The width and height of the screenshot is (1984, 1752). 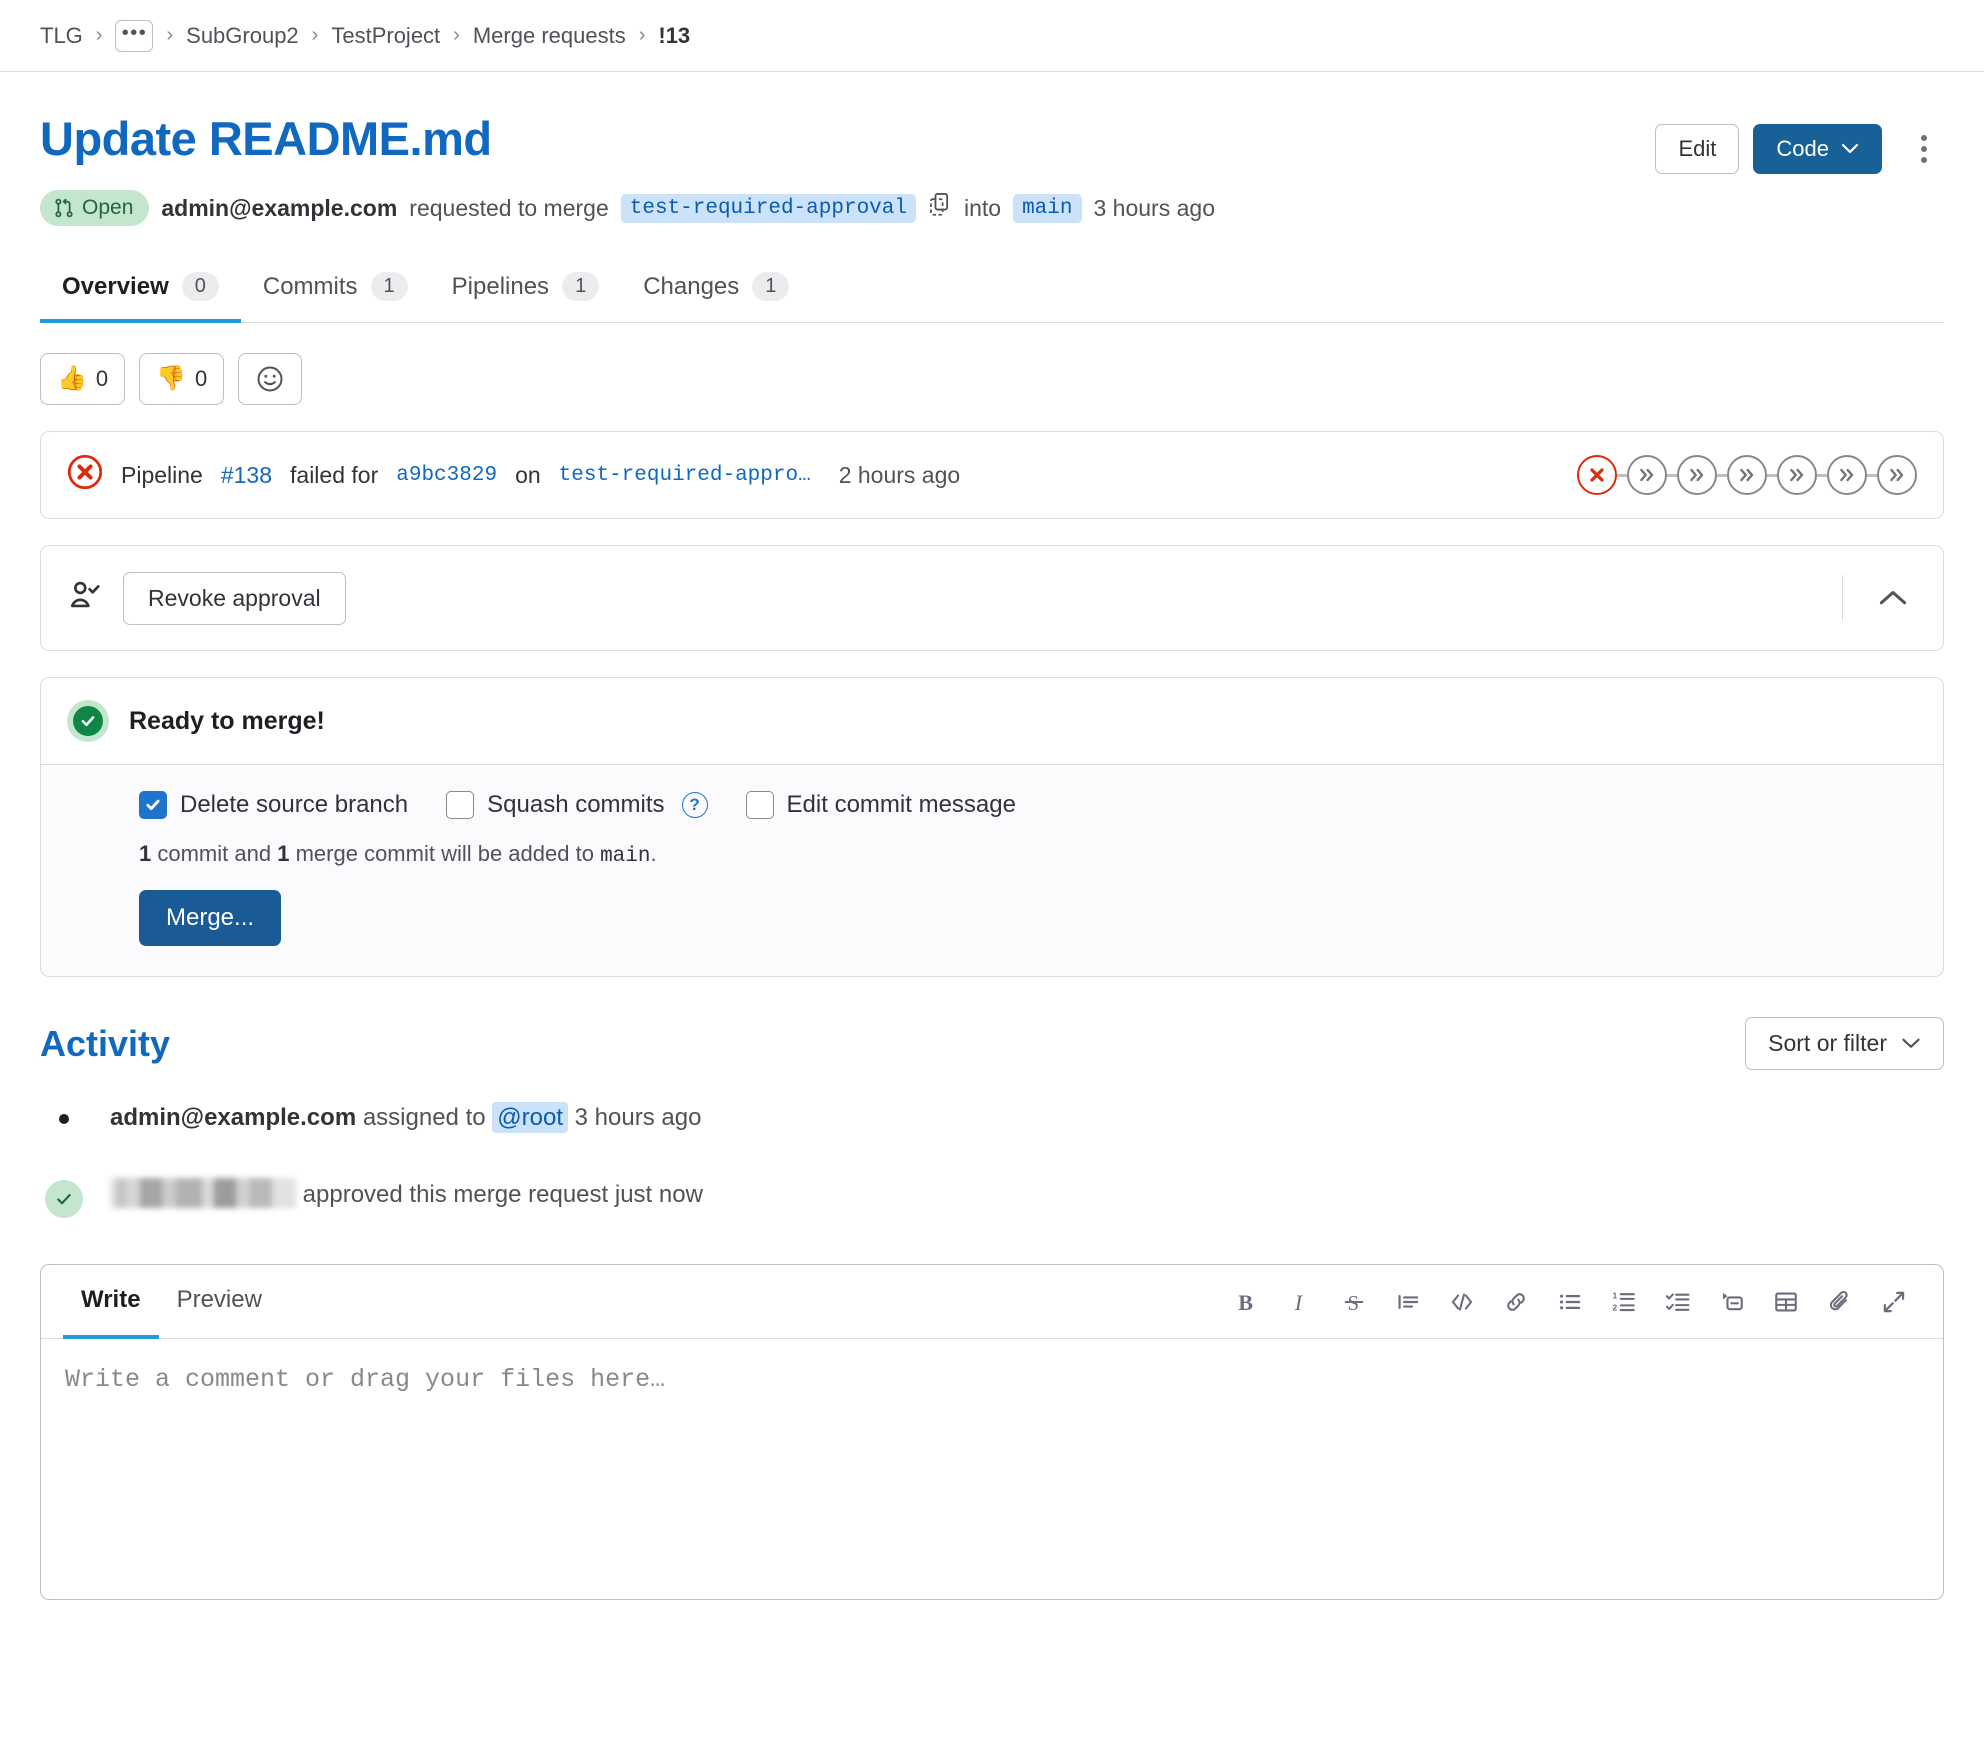 What do you see at coordinates (1894, 1302) in the screenshot?
I see `fullscreen-icon` at bounding box center [1894, 1302].